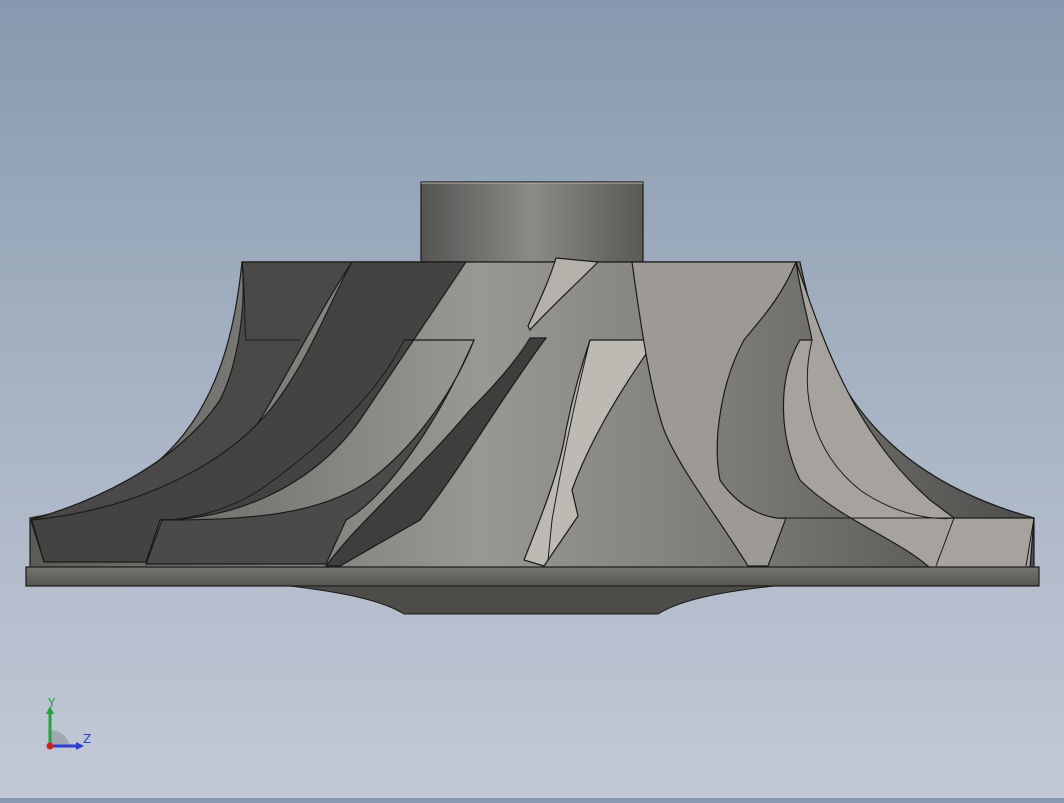  Describe the element at coordinates (70, 727) in the screenshot. I see `axis-triad: Y Z` at that location.